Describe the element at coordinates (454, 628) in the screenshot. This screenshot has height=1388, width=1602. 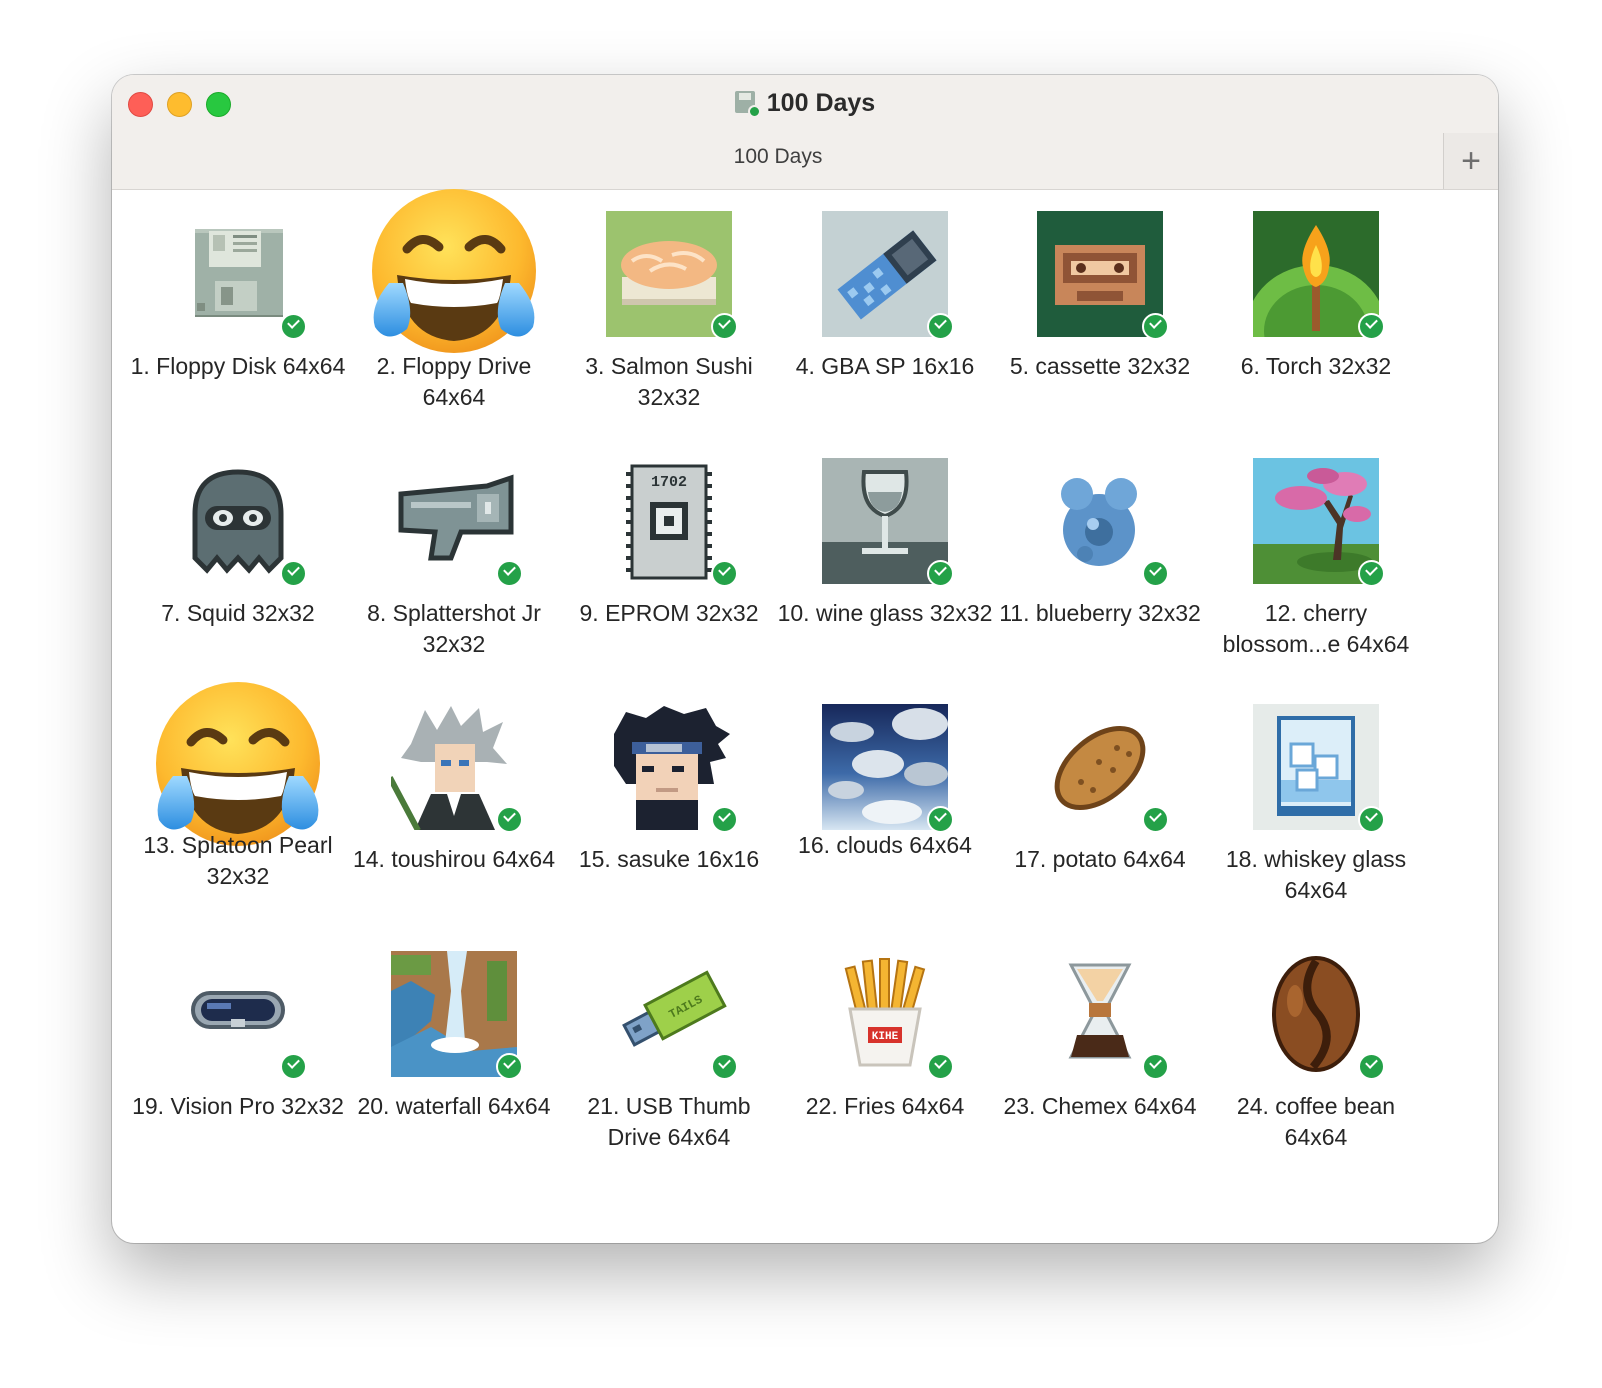
I see `file-name-label: 8. Splattershot Jr 32x32` at that location.